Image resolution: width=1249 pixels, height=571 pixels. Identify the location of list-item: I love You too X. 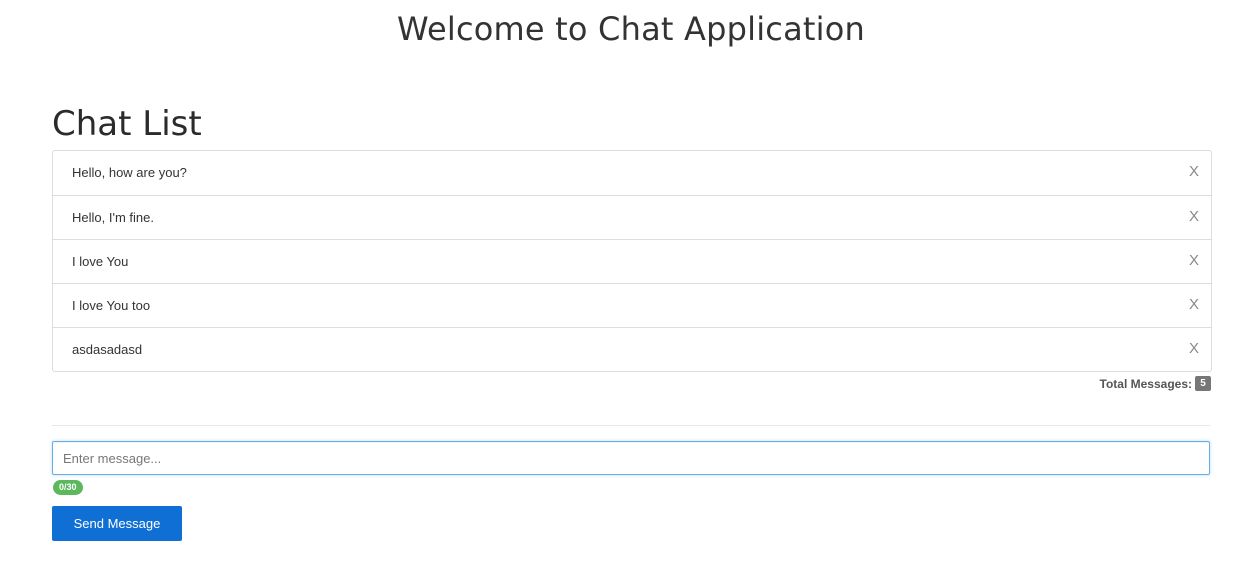
(632, 305).